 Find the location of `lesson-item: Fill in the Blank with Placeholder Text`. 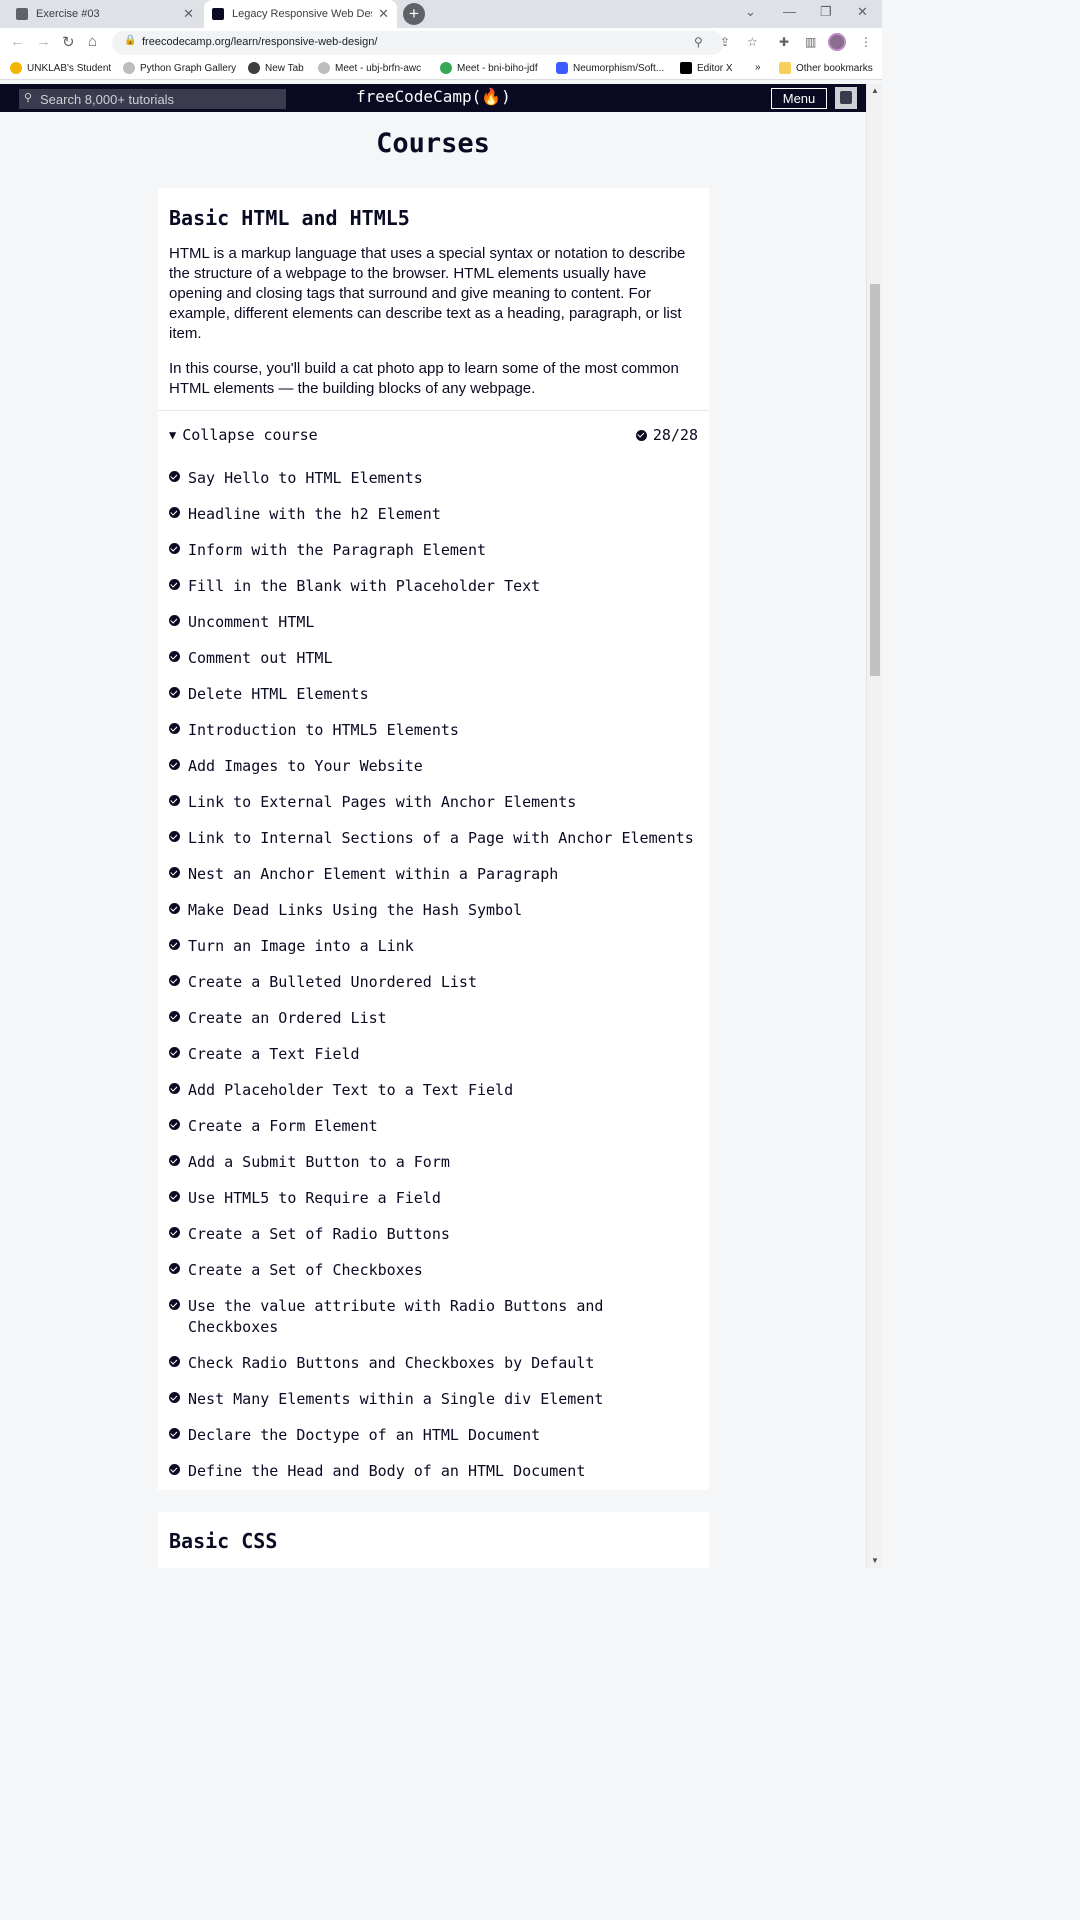

lesson-item: Fill in the Blank with Placeholder Text is located at coordinates (434, 586).